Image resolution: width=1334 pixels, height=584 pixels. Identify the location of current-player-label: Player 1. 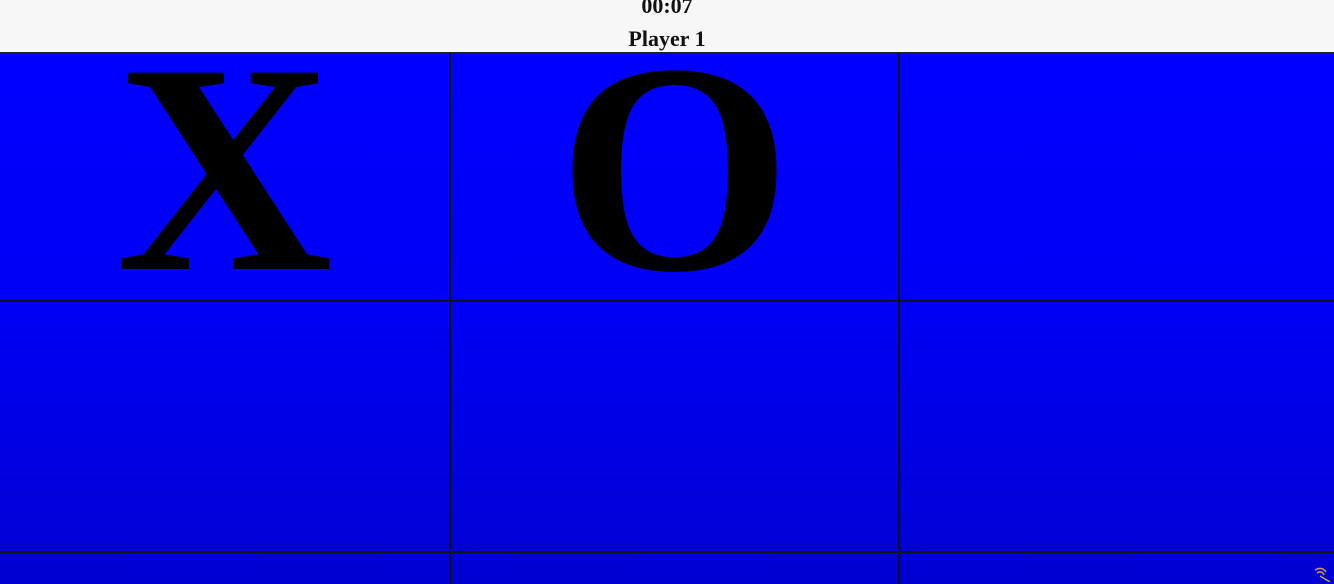
(667, 38).